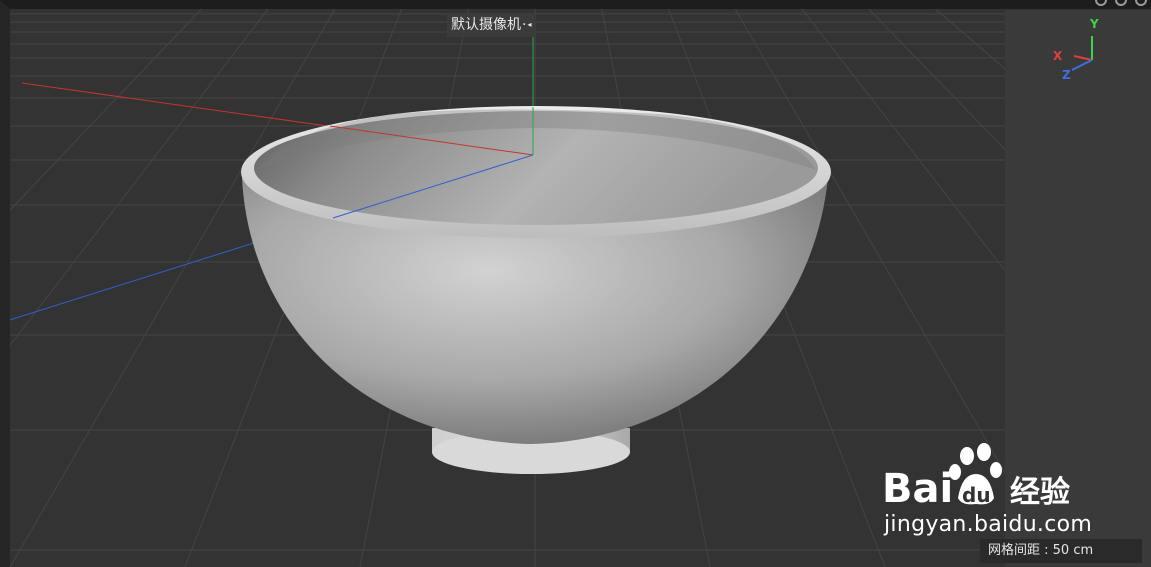  Describe the element at coordinates (1080, 51) in the screenshot. I see `axis-gizmo: Y X Z` at that location.